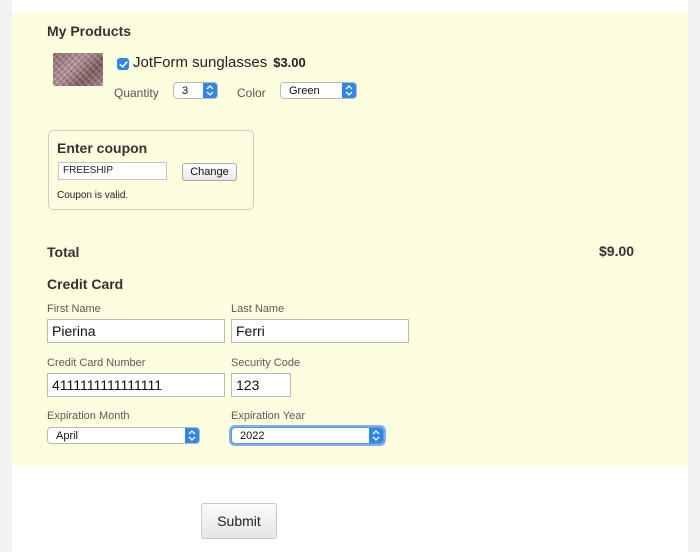 Image resolution: width=700 pixels, height=552 pixels. I want to click on last-name-value: Ferri, so click(250, 331).